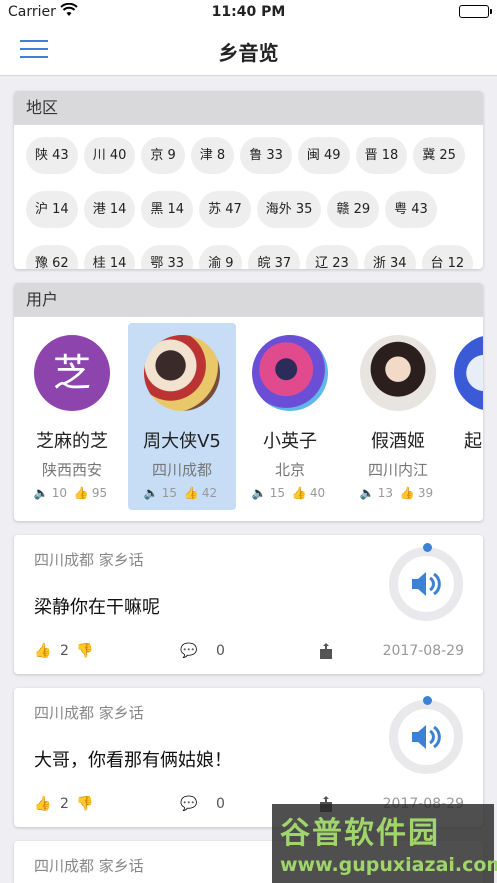 The image size is (497, 883). I want to click on region-chip: 台 12, so click(447, 257).